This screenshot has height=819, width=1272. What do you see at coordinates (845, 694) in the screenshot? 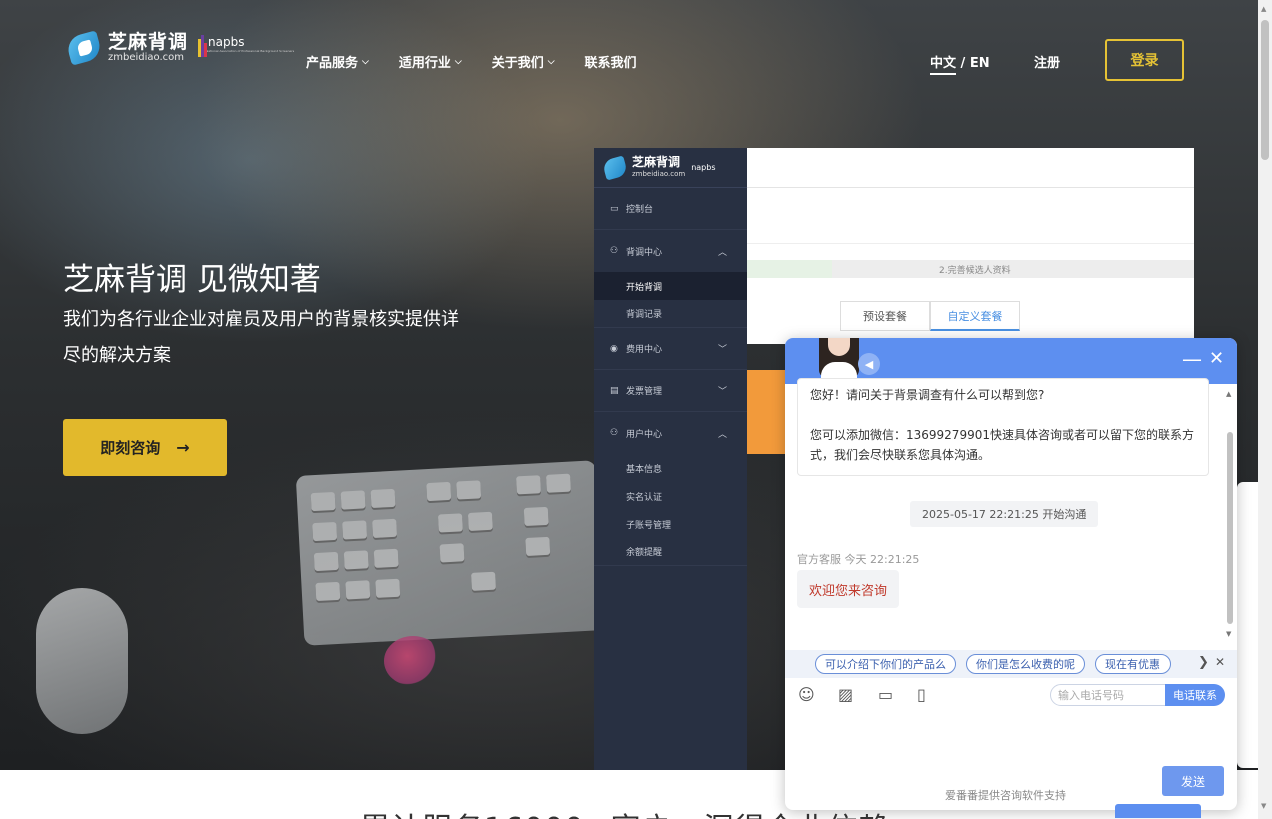
I see `image-icon: ▨` at bounding box center [845, 694].